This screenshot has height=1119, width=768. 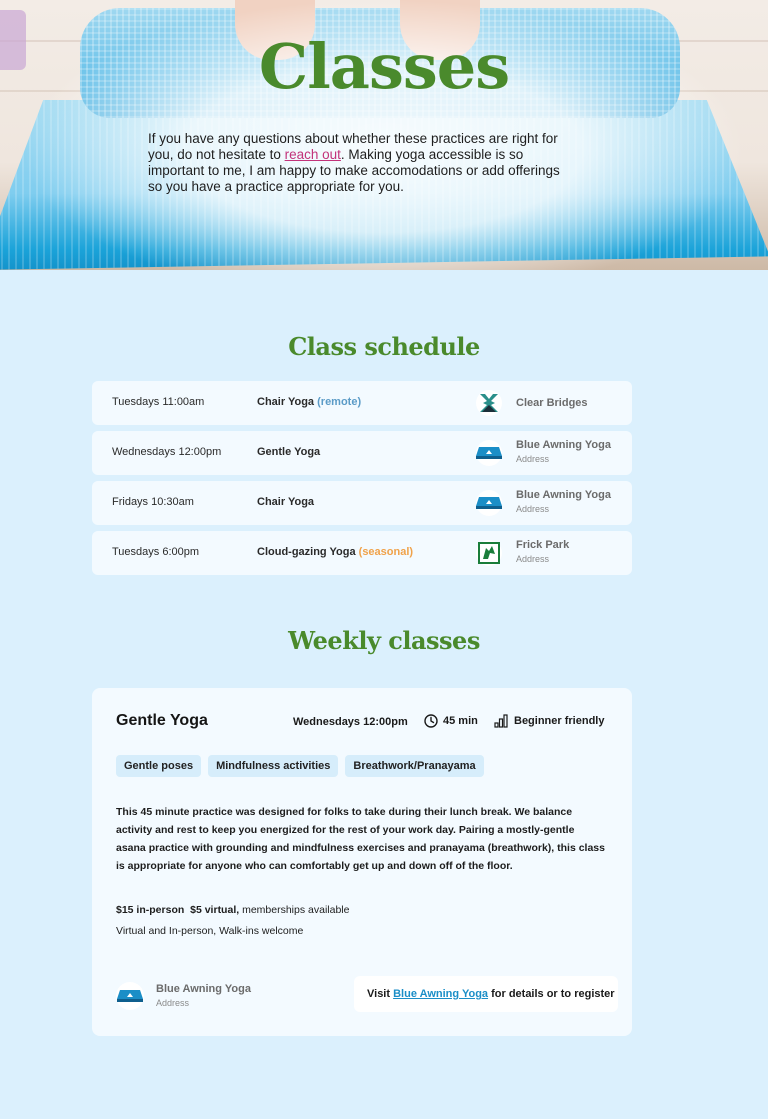 I want to click on schedule-class: Chair Yoga, so click(x=285, y=502).